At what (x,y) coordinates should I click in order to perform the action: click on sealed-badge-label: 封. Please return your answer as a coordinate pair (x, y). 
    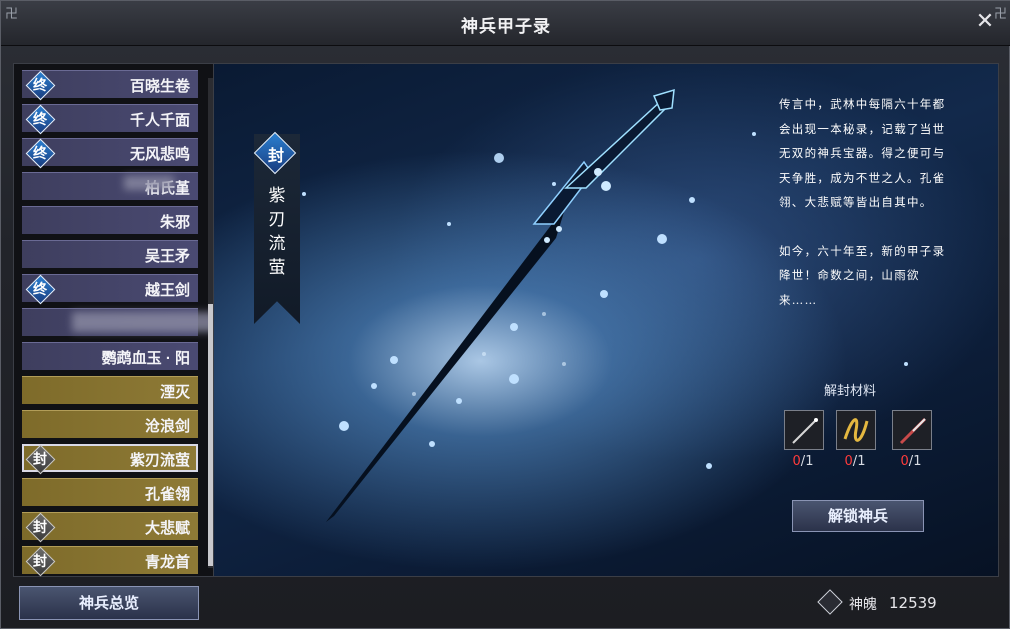
    Looking at the image, I should click on (275, 155).